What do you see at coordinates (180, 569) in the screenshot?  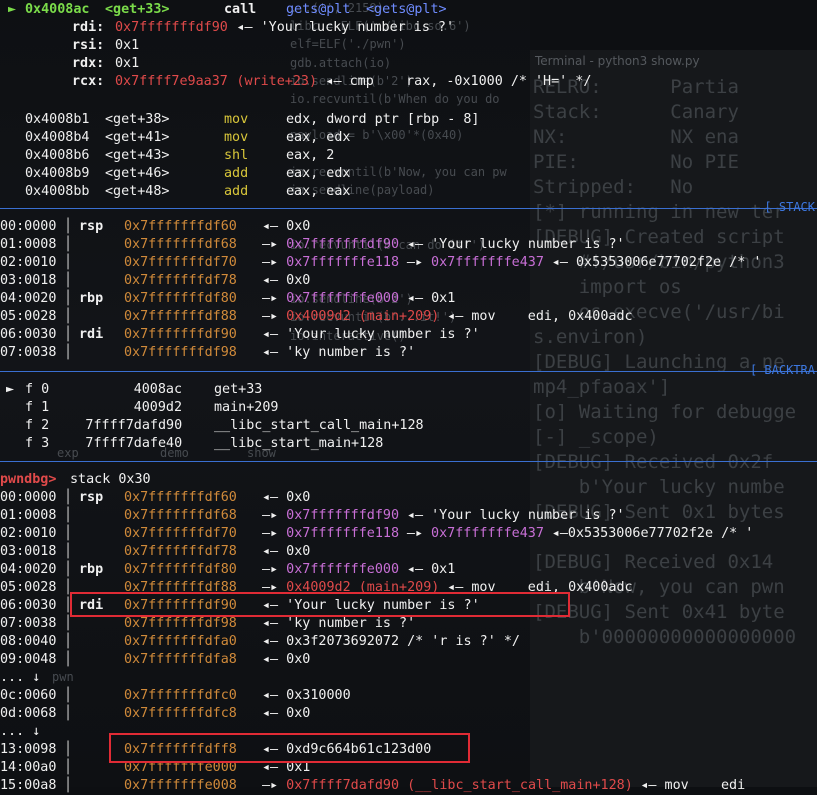 I see `stack-address: 0x7fffffffdf80` at bounding box center [180, 569].